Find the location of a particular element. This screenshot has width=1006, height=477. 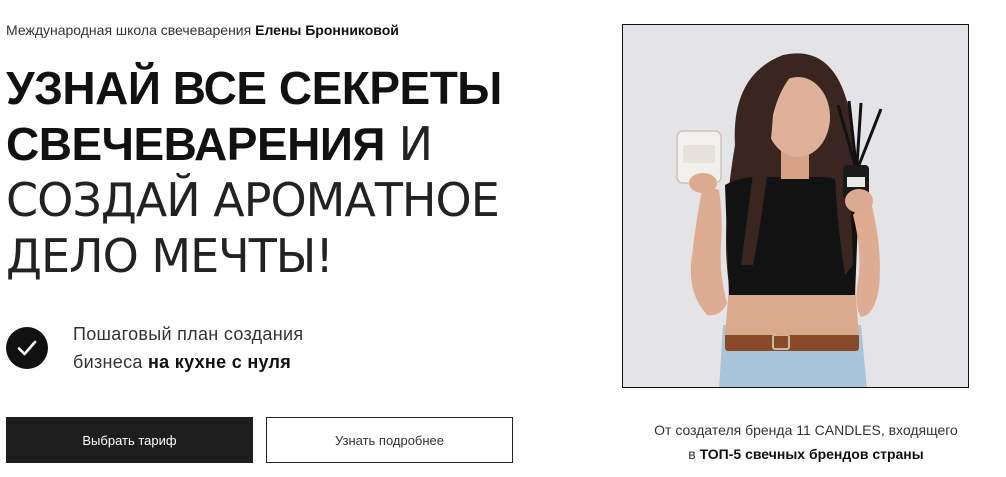

feature-line-2: бизнеса на кухне с нуля is located at coordinates (188, 362).